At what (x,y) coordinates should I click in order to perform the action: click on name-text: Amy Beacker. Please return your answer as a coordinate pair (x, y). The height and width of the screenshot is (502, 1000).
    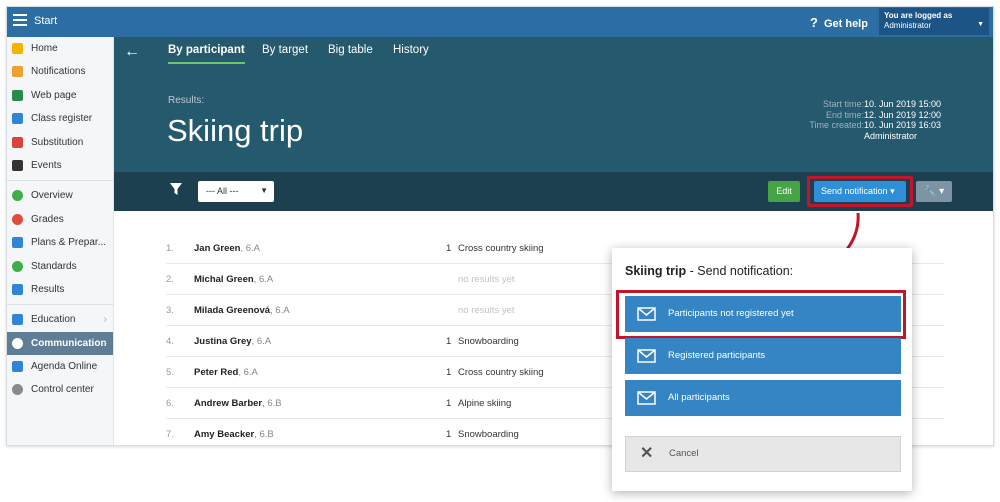
    Looking at the image, I should click on (224, 434).